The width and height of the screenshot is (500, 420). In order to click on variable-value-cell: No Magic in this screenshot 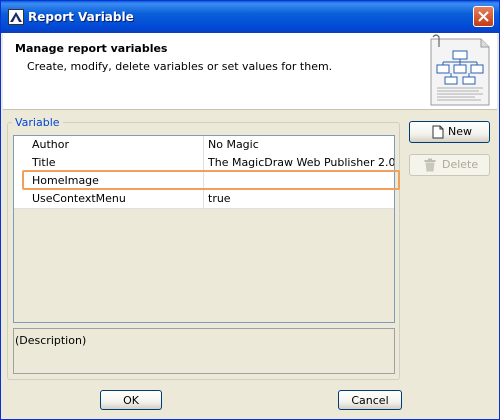, I will do `click(299, 145)`.